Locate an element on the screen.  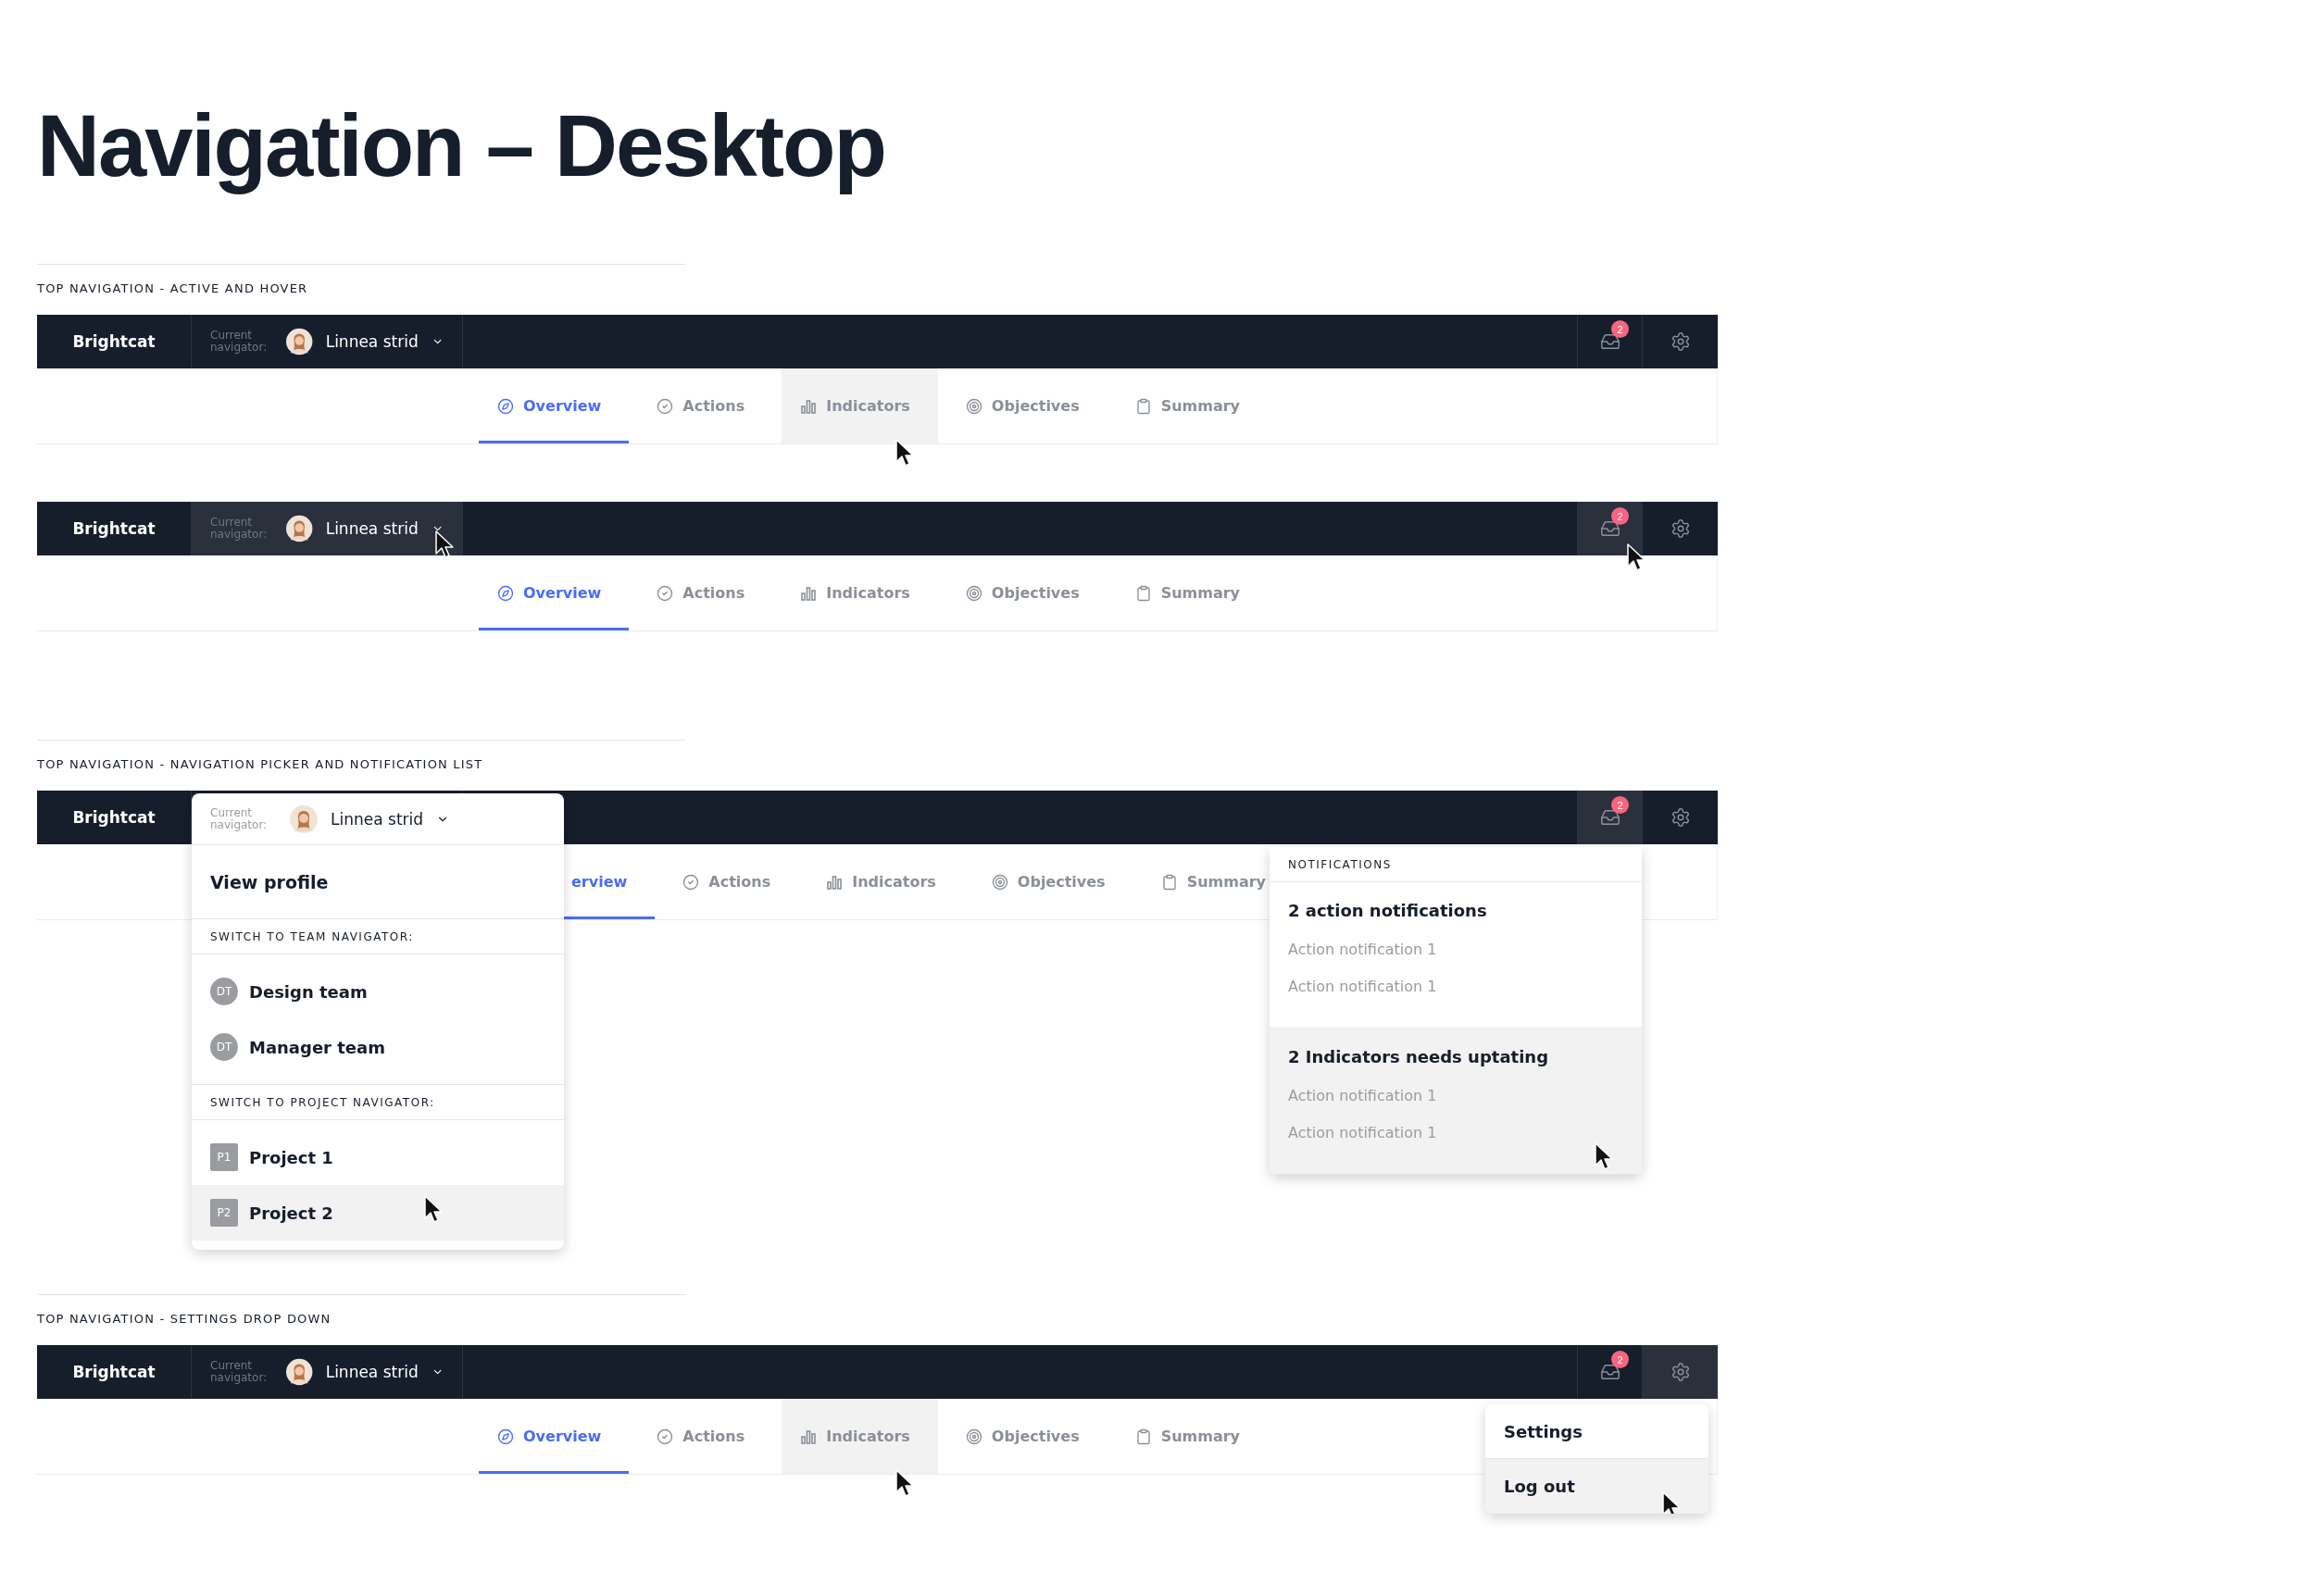
team-item: DT Manager team is located at coordinates (378, 1047).